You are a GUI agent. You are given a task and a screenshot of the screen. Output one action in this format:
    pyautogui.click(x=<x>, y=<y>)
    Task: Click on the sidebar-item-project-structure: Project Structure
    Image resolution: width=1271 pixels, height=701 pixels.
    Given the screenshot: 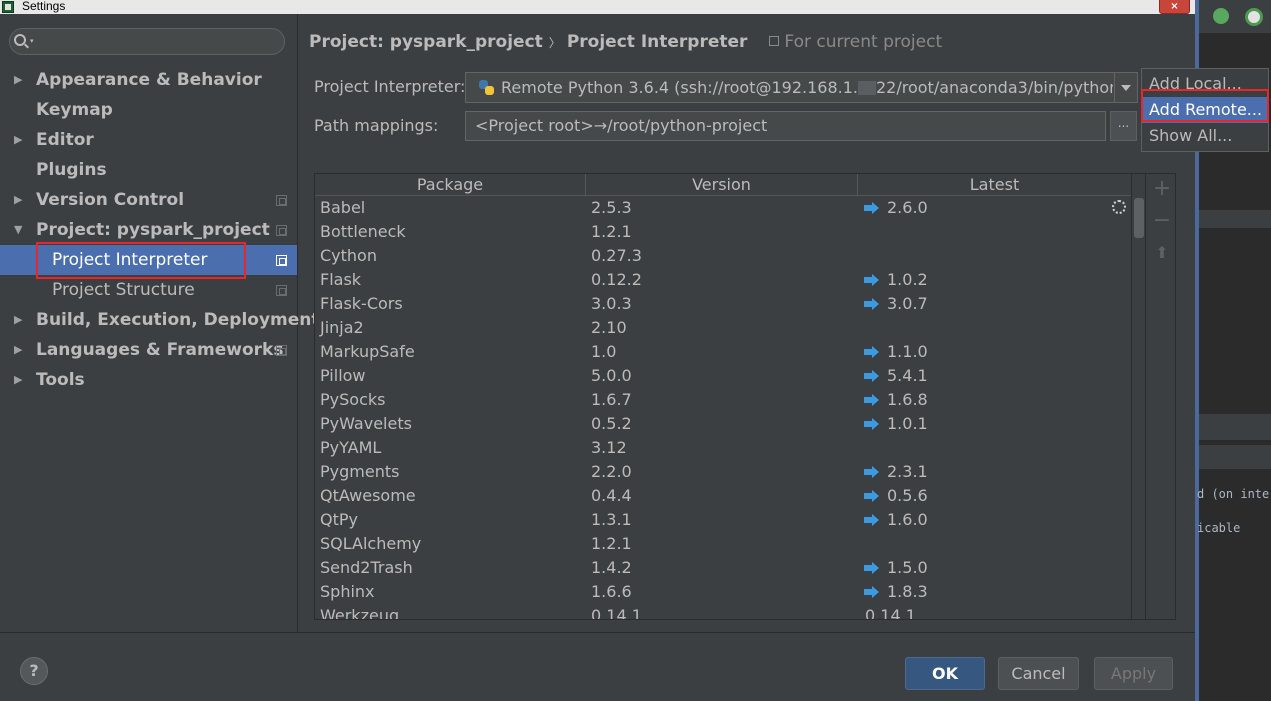 What is the action you would take?
    pyautogui.click(x=148, y=290)
    